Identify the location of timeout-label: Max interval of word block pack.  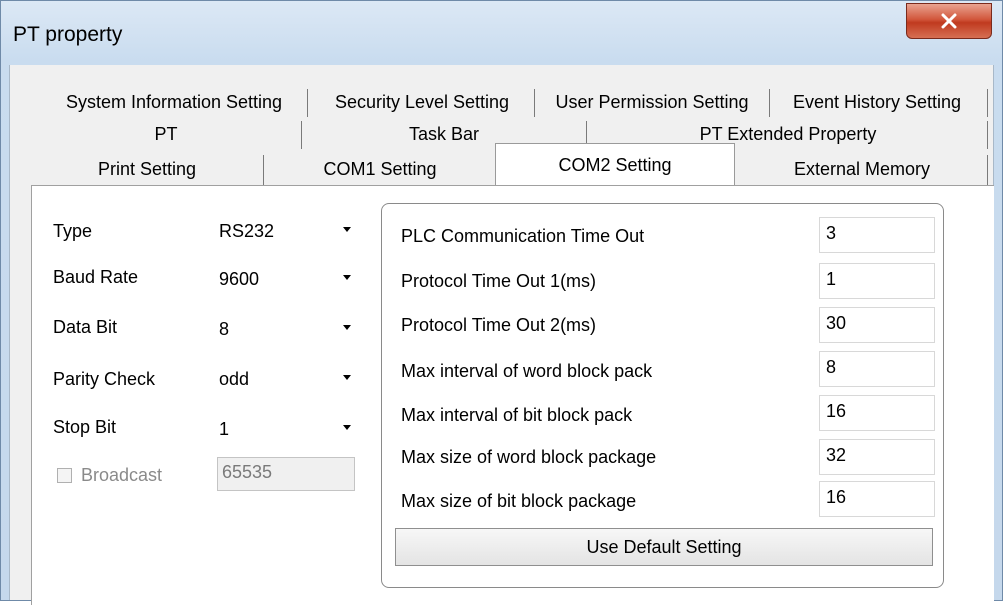
(527, 371).